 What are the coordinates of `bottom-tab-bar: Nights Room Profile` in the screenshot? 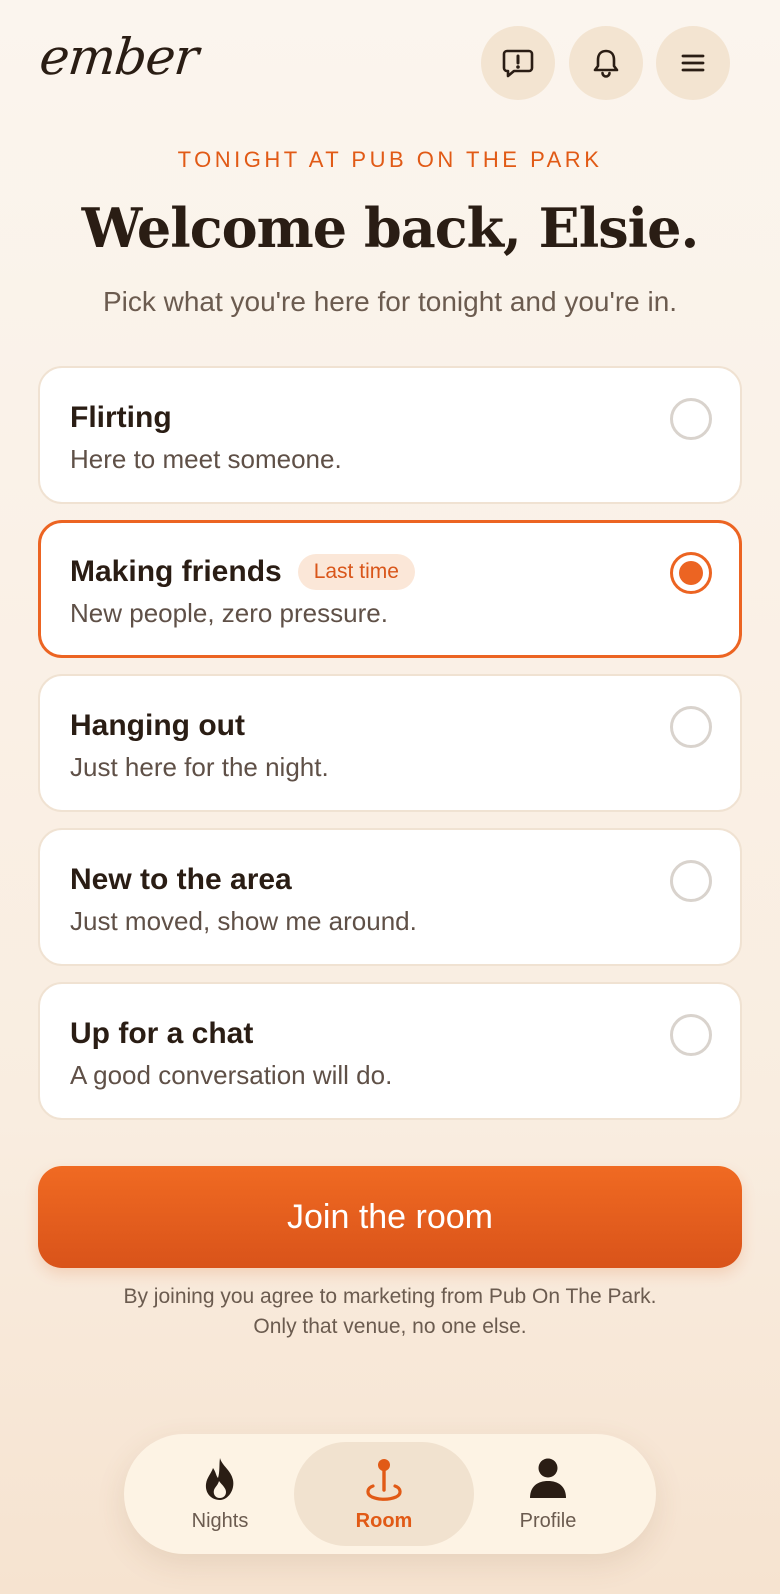 It's located at (390, 1494).